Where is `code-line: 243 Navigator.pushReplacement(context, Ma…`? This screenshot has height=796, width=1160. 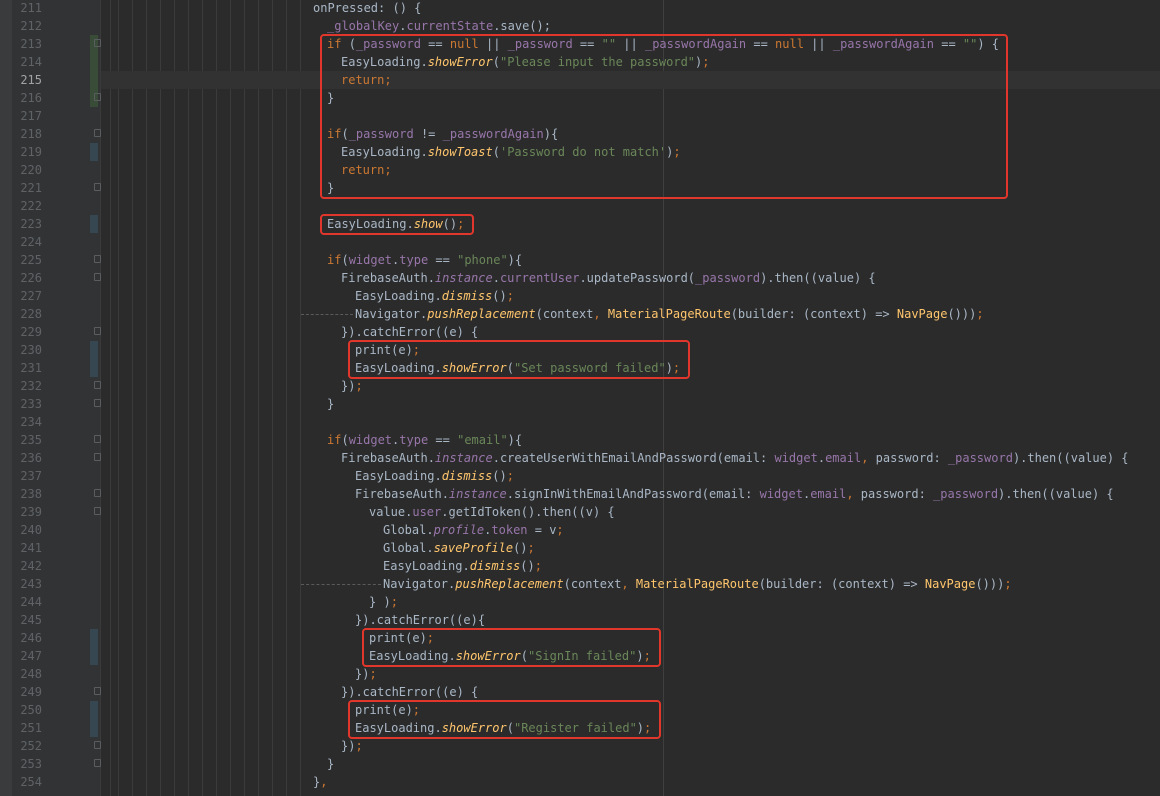
code-line: 243 Navigator.pushReplacement(context, Ma… is located at coordinates (580, 584).